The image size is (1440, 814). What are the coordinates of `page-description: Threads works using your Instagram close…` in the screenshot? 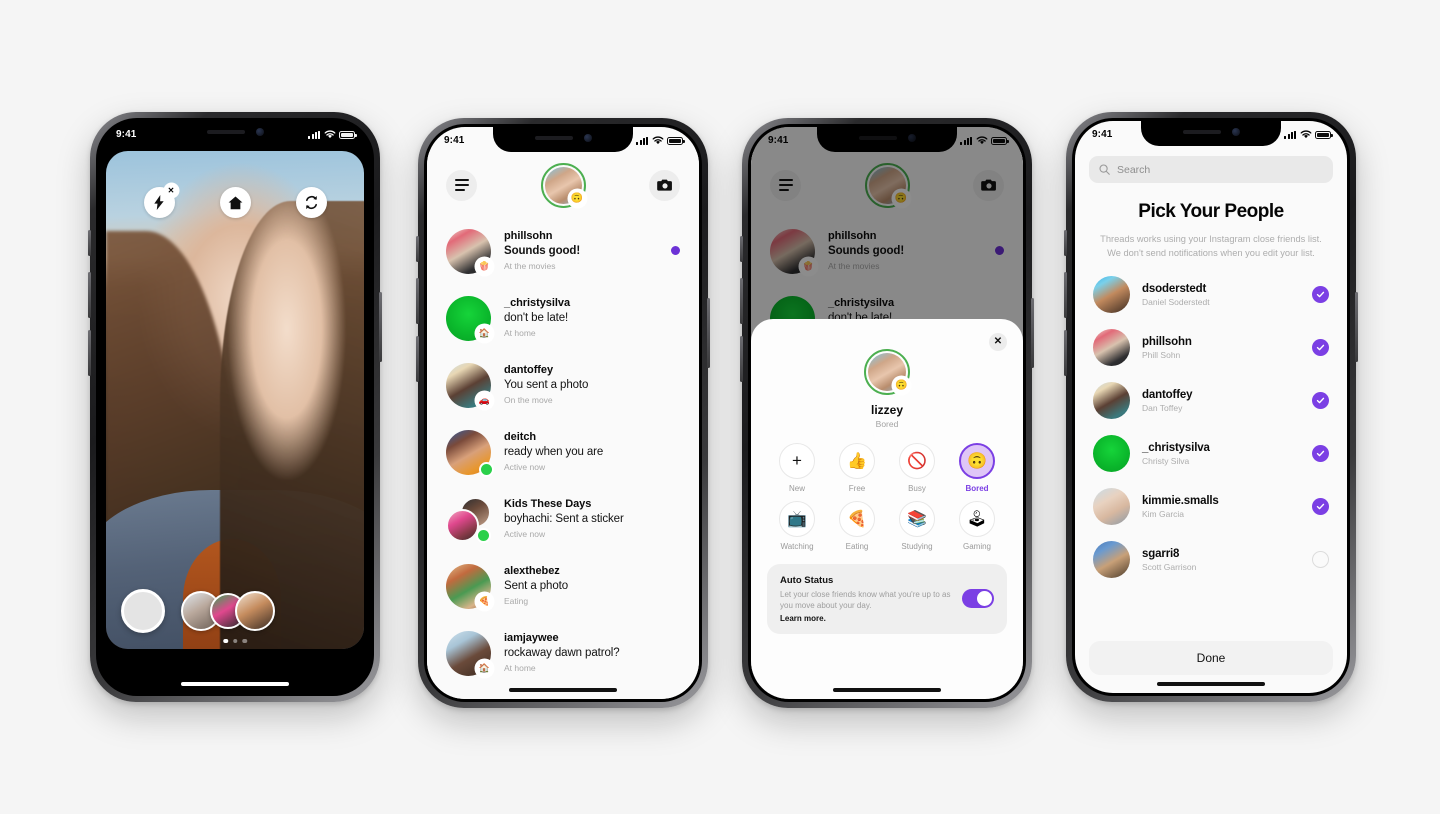 It's located at (1211, 246).